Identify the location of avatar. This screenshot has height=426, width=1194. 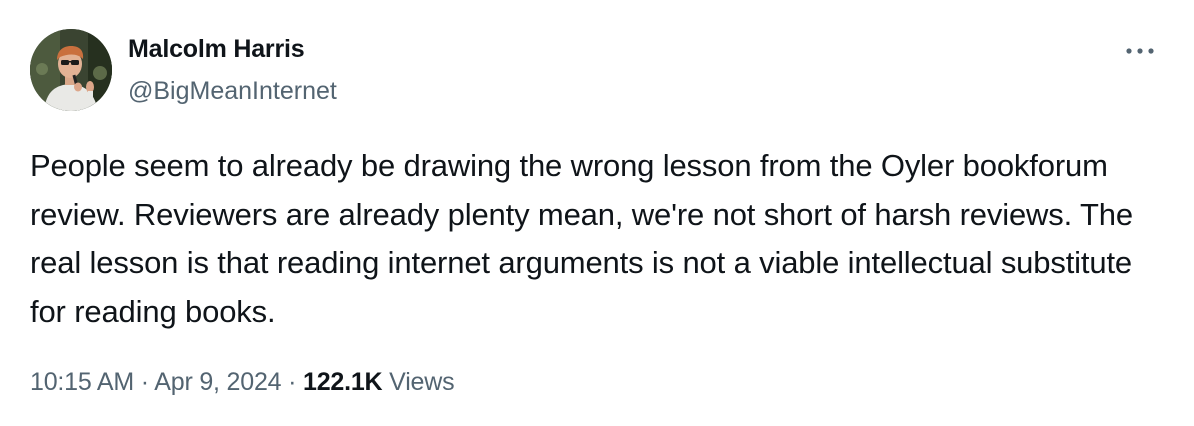
(71, 70).